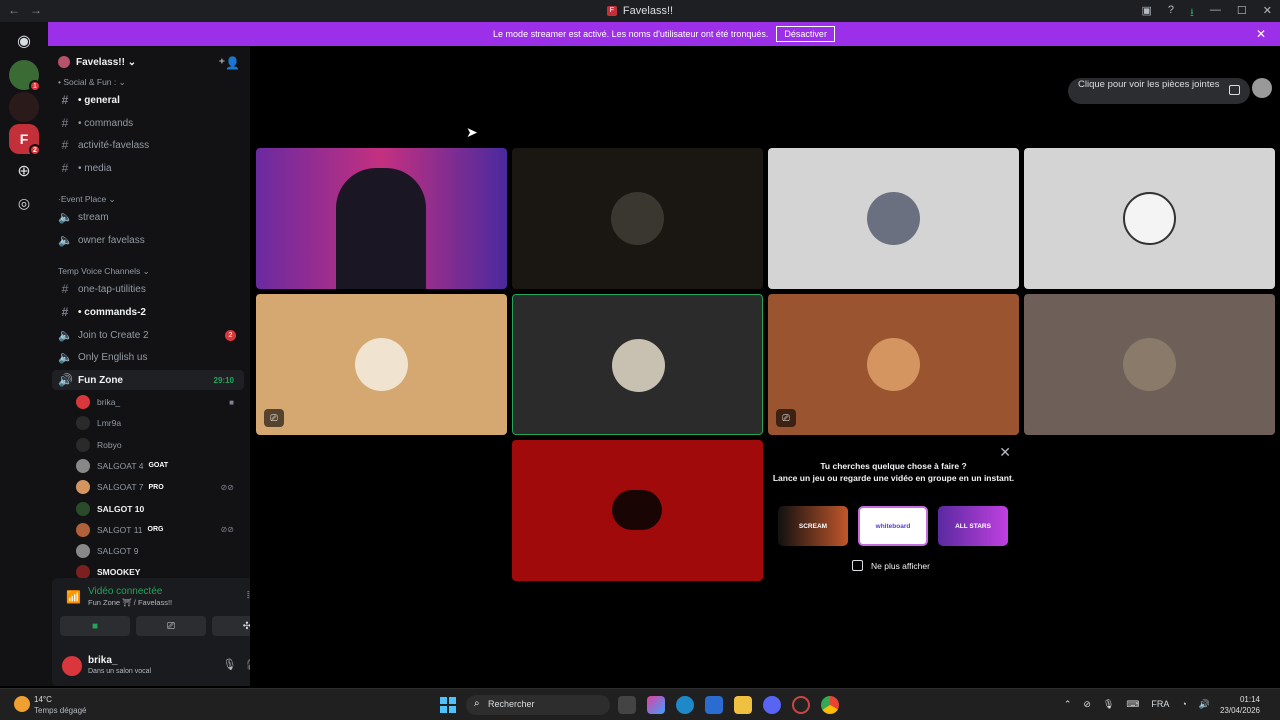 The image size is (1280, 720). What do you see at coordinates (805, 34) in the screenshot?
I see `disable-streamer-button: Désactiver` at bounding box center [805, 34].